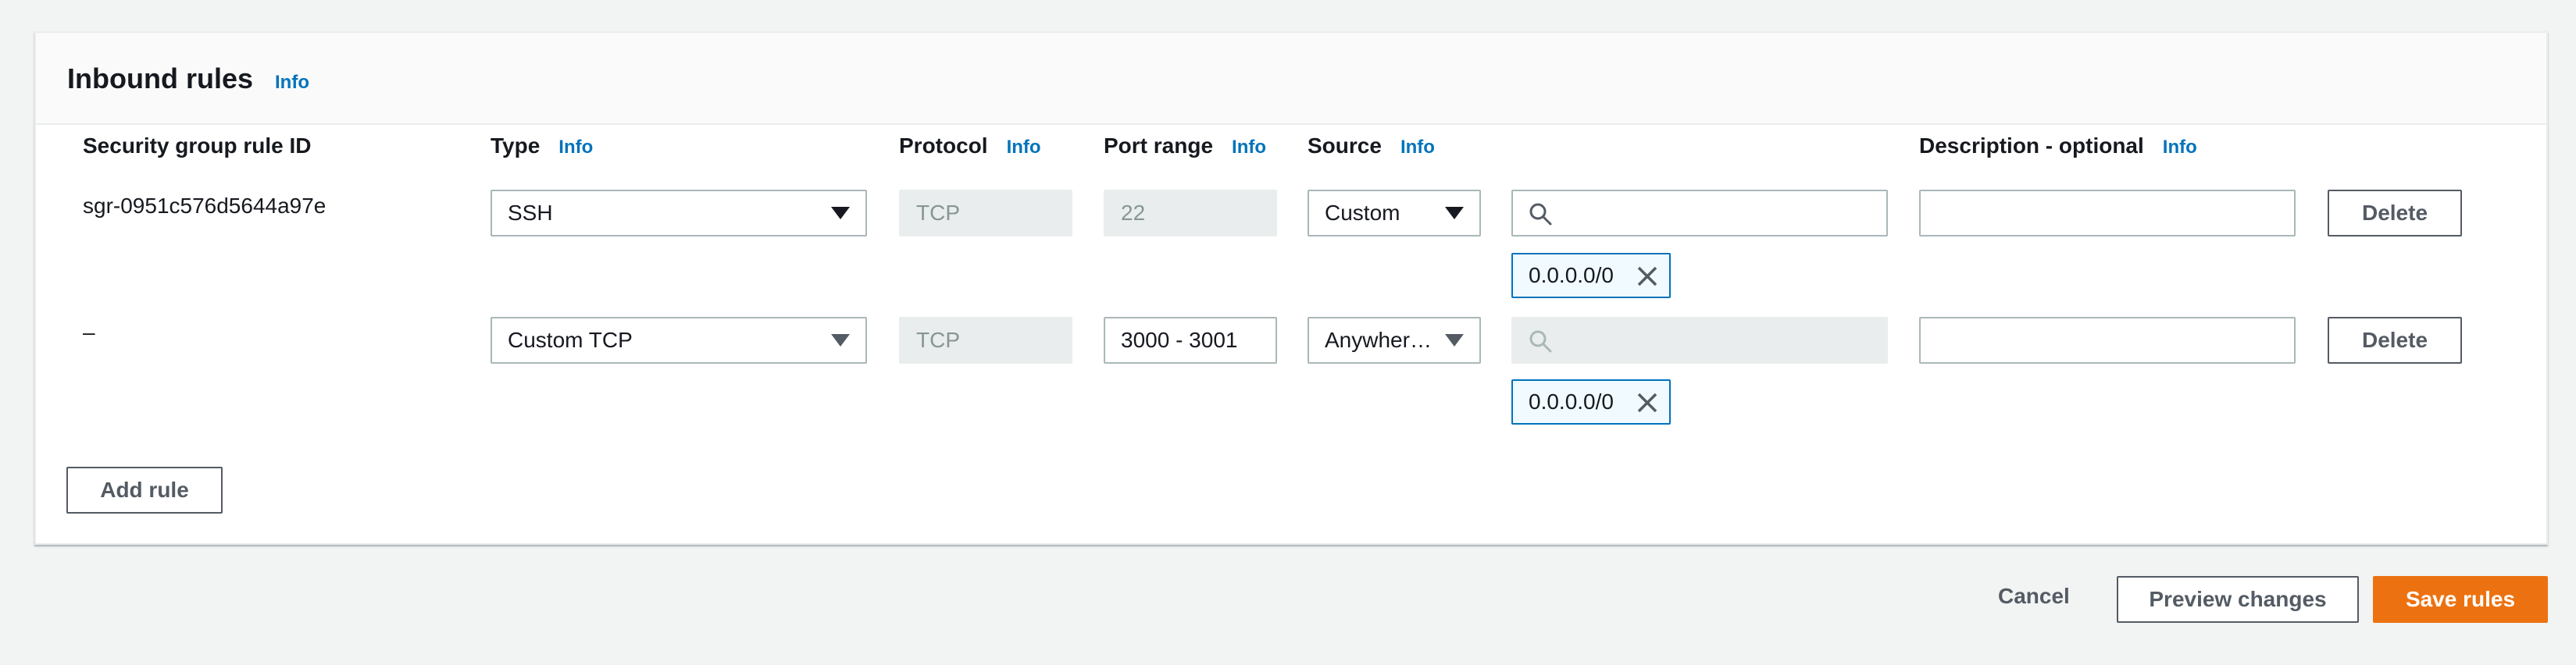  What do you see at coordinates (516, 145) in the screenshot?
I see `col-header-type-label: Type` at bounding box center [516, 145].